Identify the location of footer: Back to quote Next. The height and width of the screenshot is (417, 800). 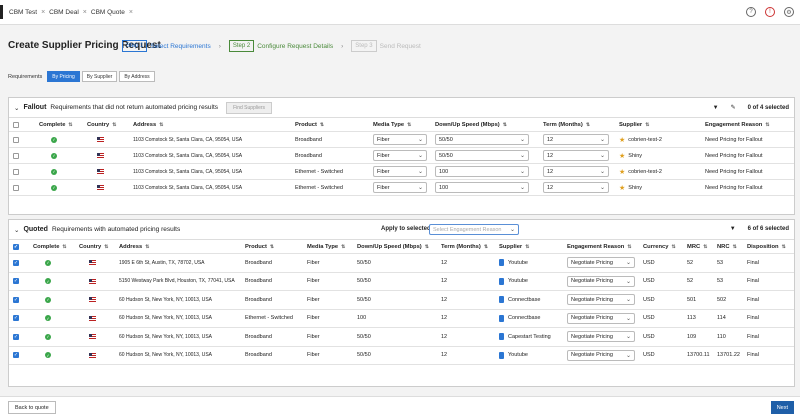
(400, 406).